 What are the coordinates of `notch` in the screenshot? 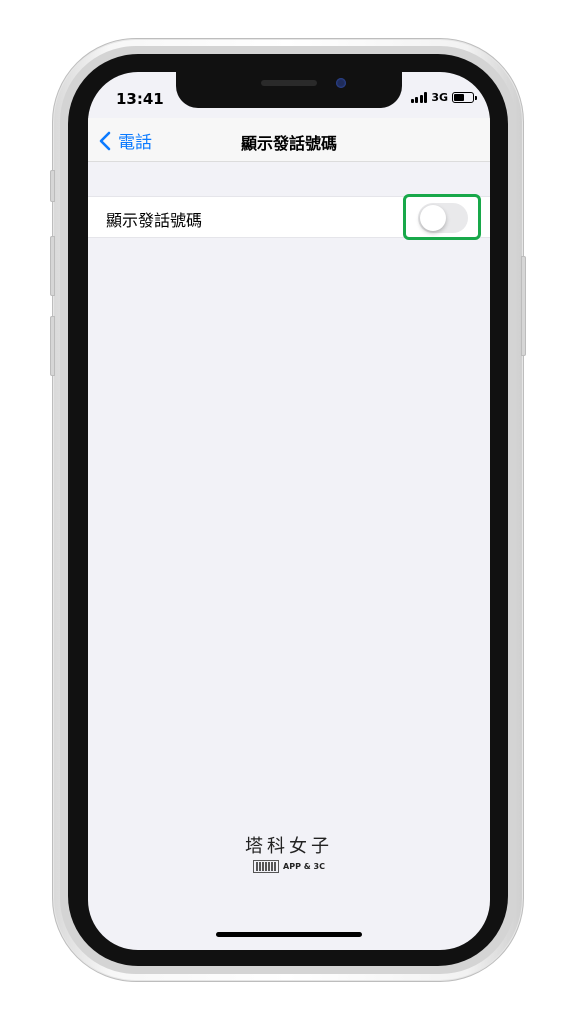 It's located at (289, 90).